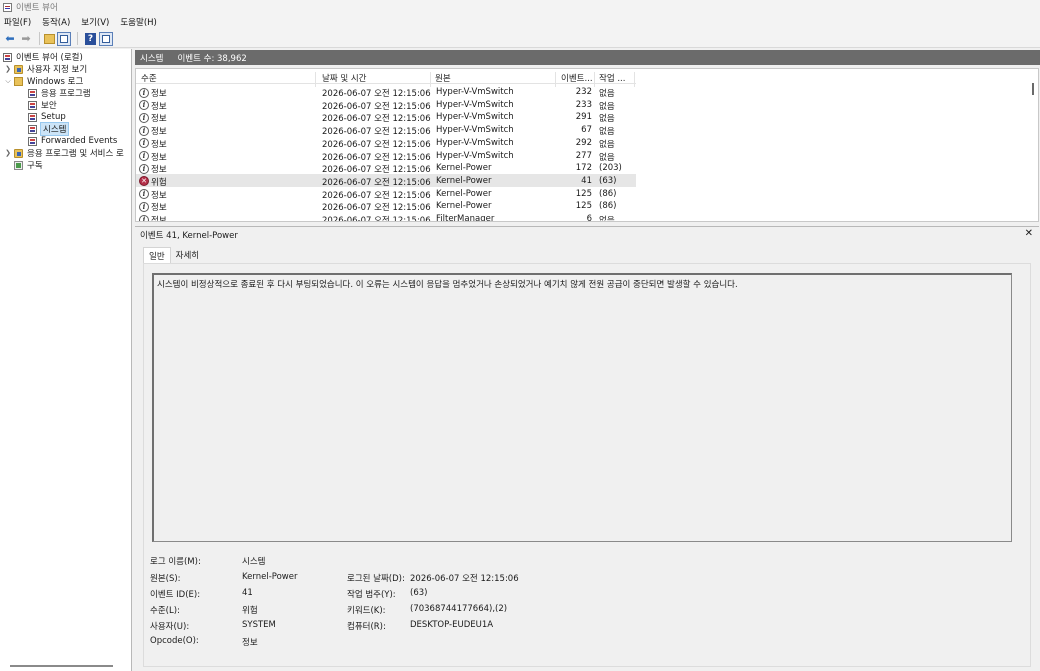 The image size is (1040, 671). What do you see at coordinates (10, 39) in the screenshot?
I see `back-icon: ⬅` at bounding box center [10, 39].